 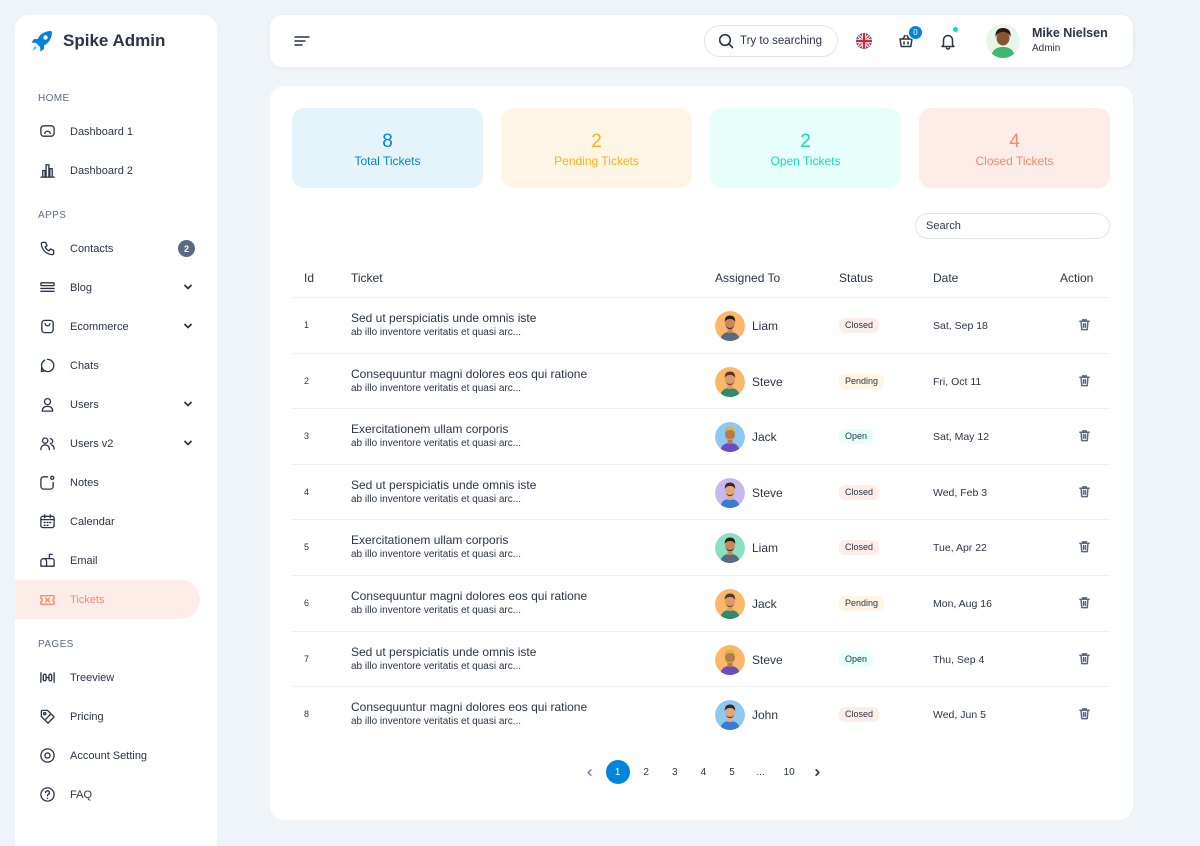 I want to click on user-avatar, so click(x=1003, y=41).